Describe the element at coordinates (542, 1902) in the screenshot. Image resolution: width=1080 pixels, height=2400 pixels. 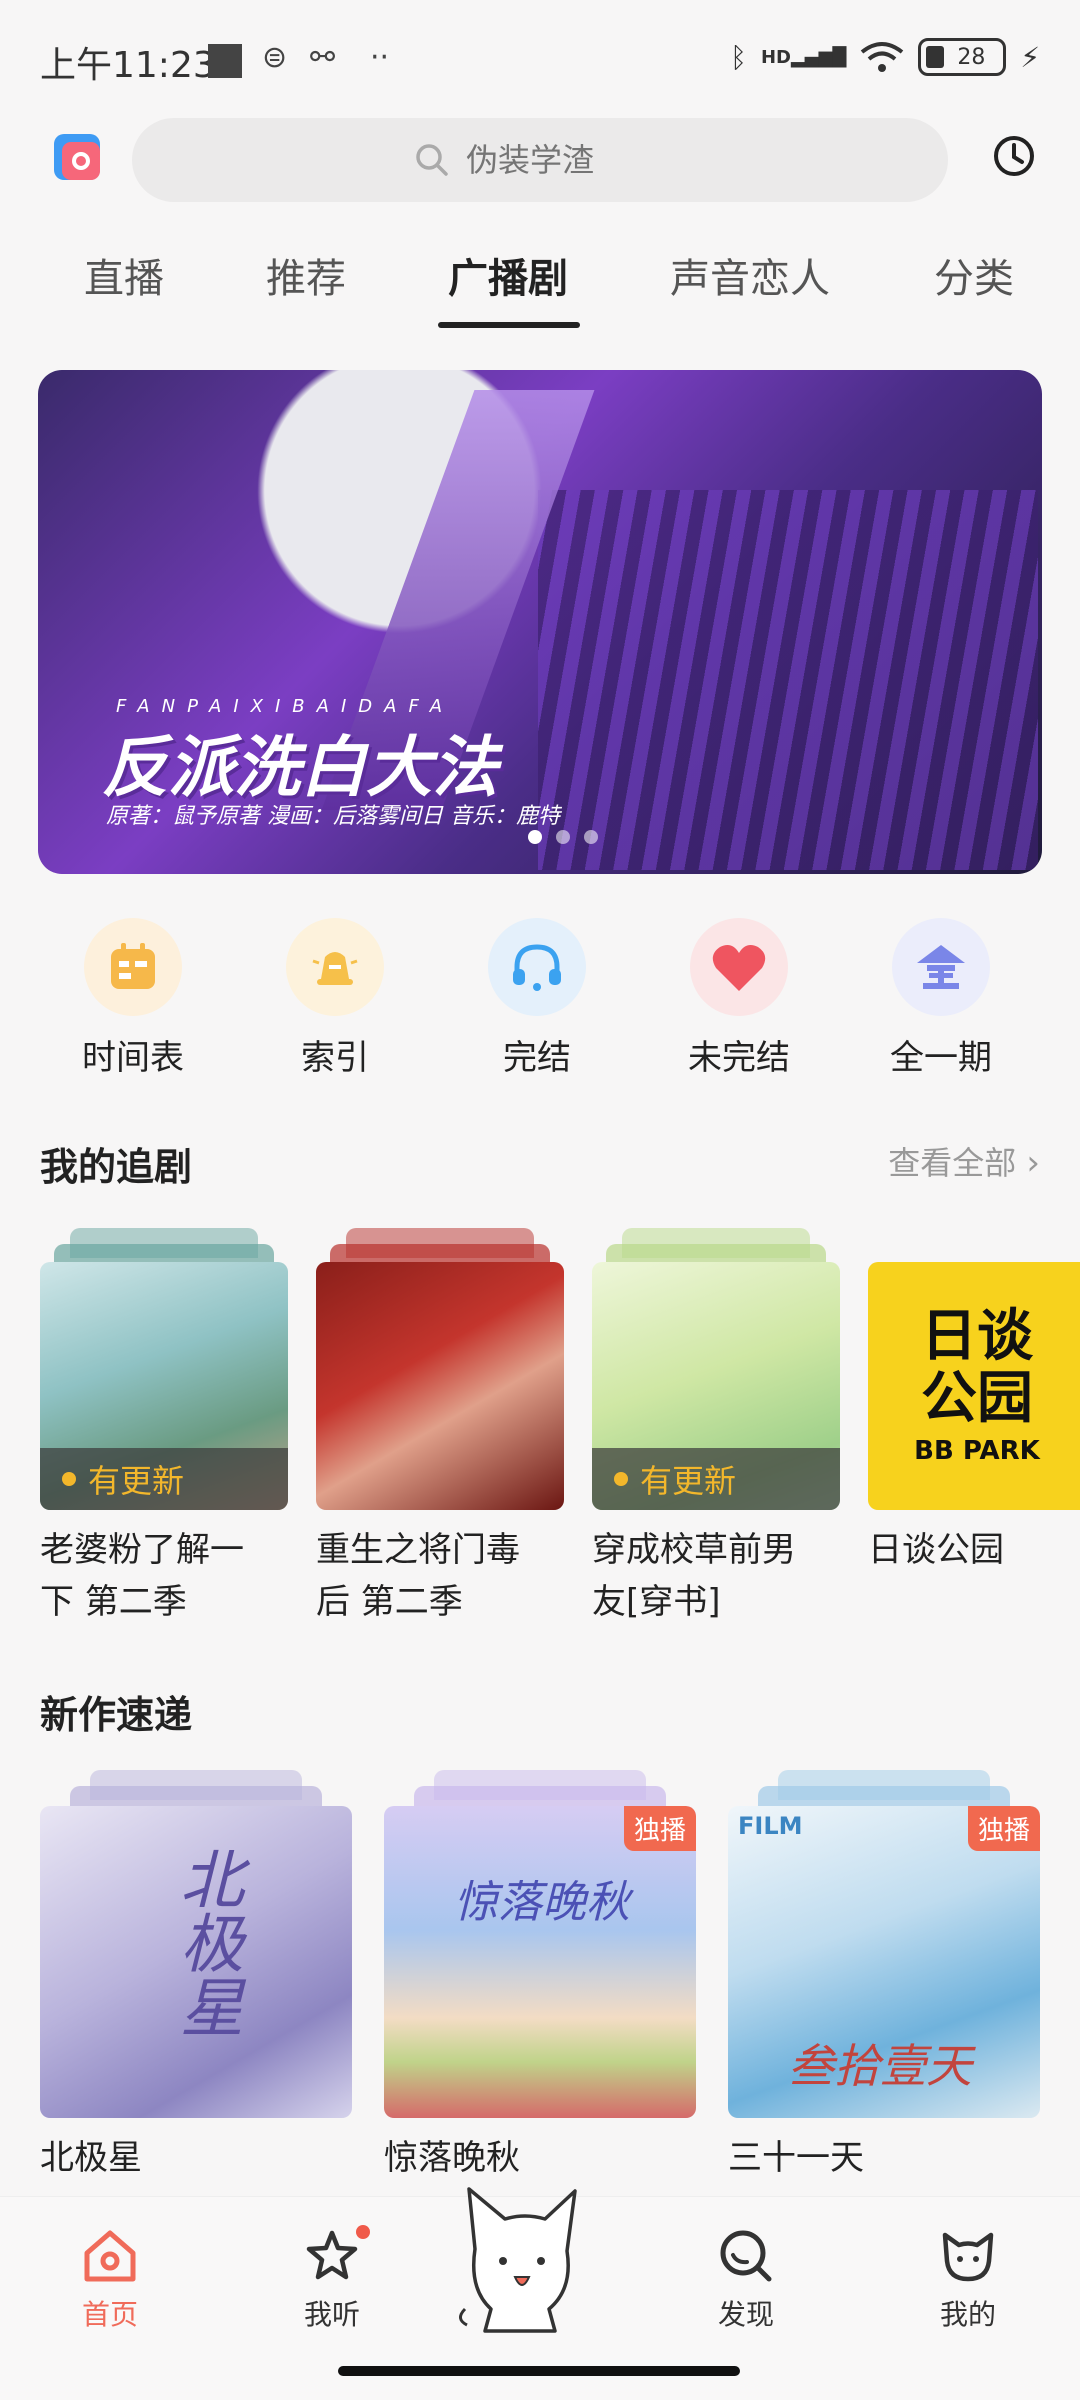
I see `cover-title-text: 惊落晚秋` at that location.